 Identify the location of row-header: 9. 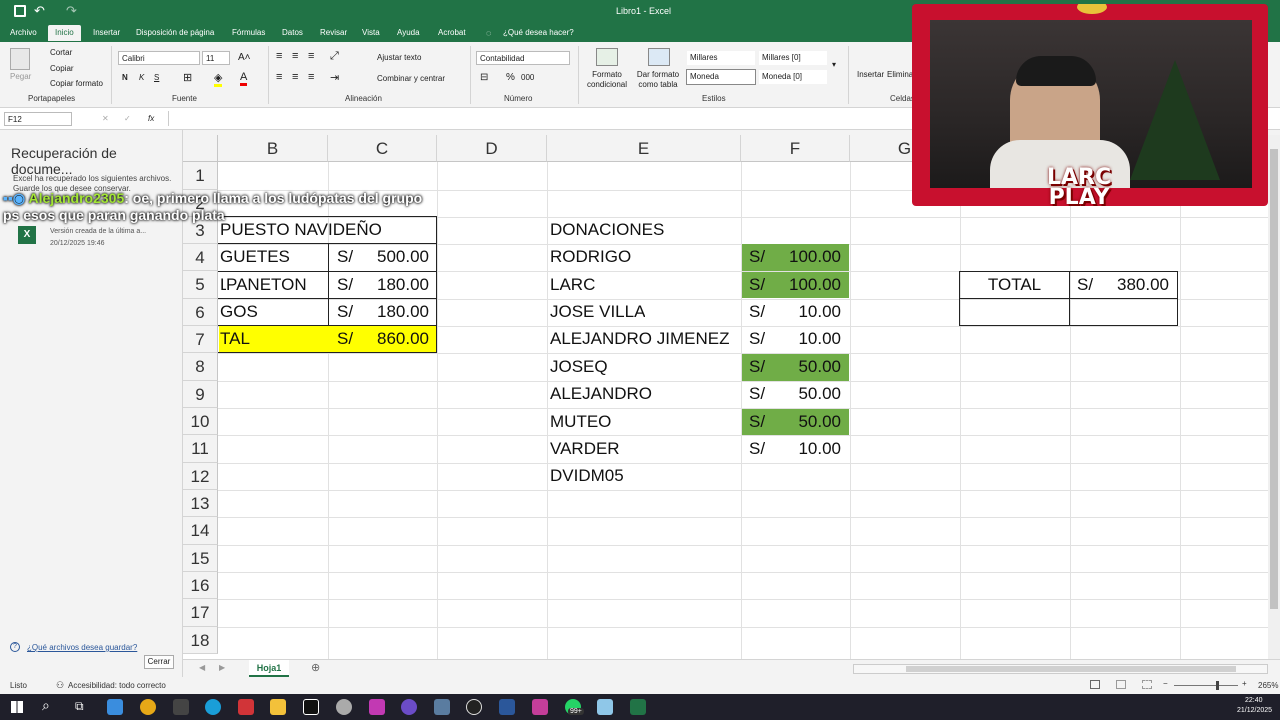
(200, 394).